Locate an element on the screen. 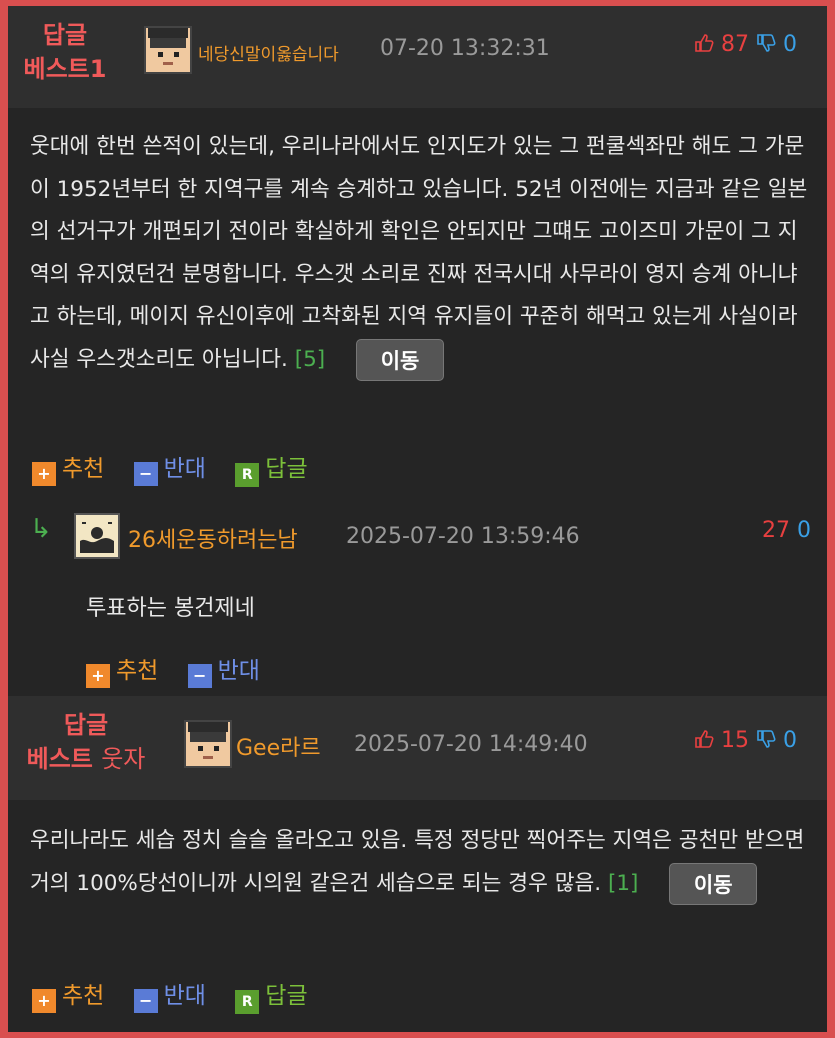 The height and width of the screenshot is (1038, 835). vote-counts: 87 0 is located at coordinates (745, 44).